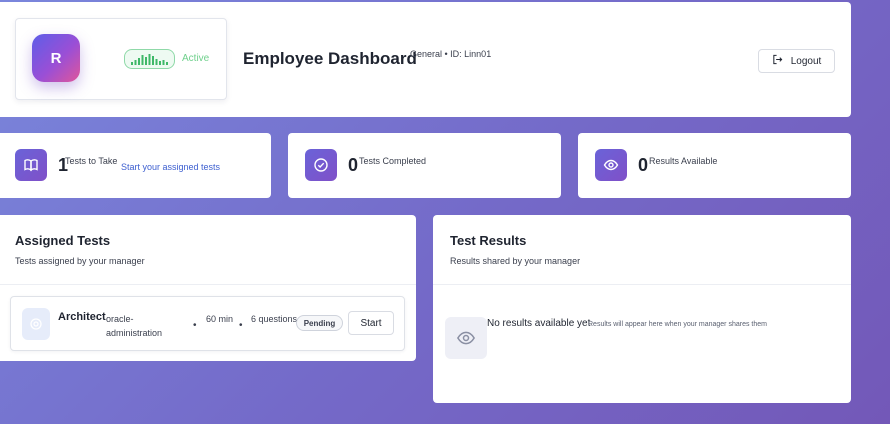 Image resolution: width=890 pixels, height=424 pixels. Describe the element at coordinates (539, 323) in the screenshot. I see `empty-state-title: No results available yet` at that location.